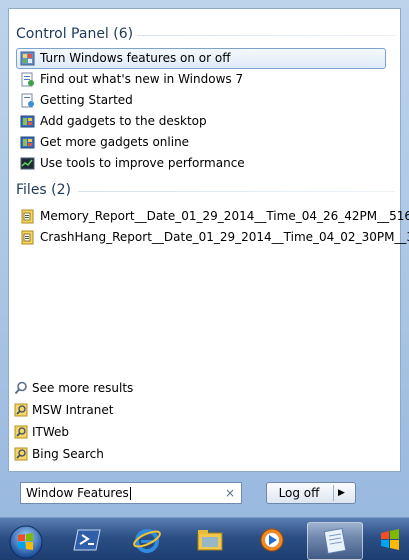 The height and width of the screenshot is (560, 409). I want to click on media-player-icon, so click(272, 540).